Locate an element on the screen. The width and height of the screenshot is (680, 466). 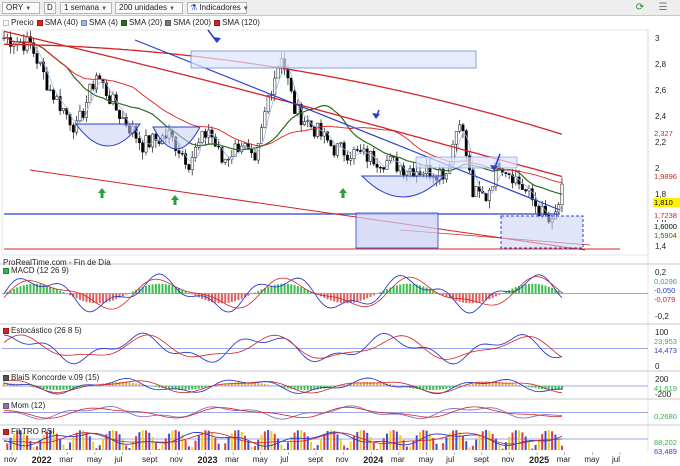
price-tick-label: 2,2 is located at coordinates (661, 142).